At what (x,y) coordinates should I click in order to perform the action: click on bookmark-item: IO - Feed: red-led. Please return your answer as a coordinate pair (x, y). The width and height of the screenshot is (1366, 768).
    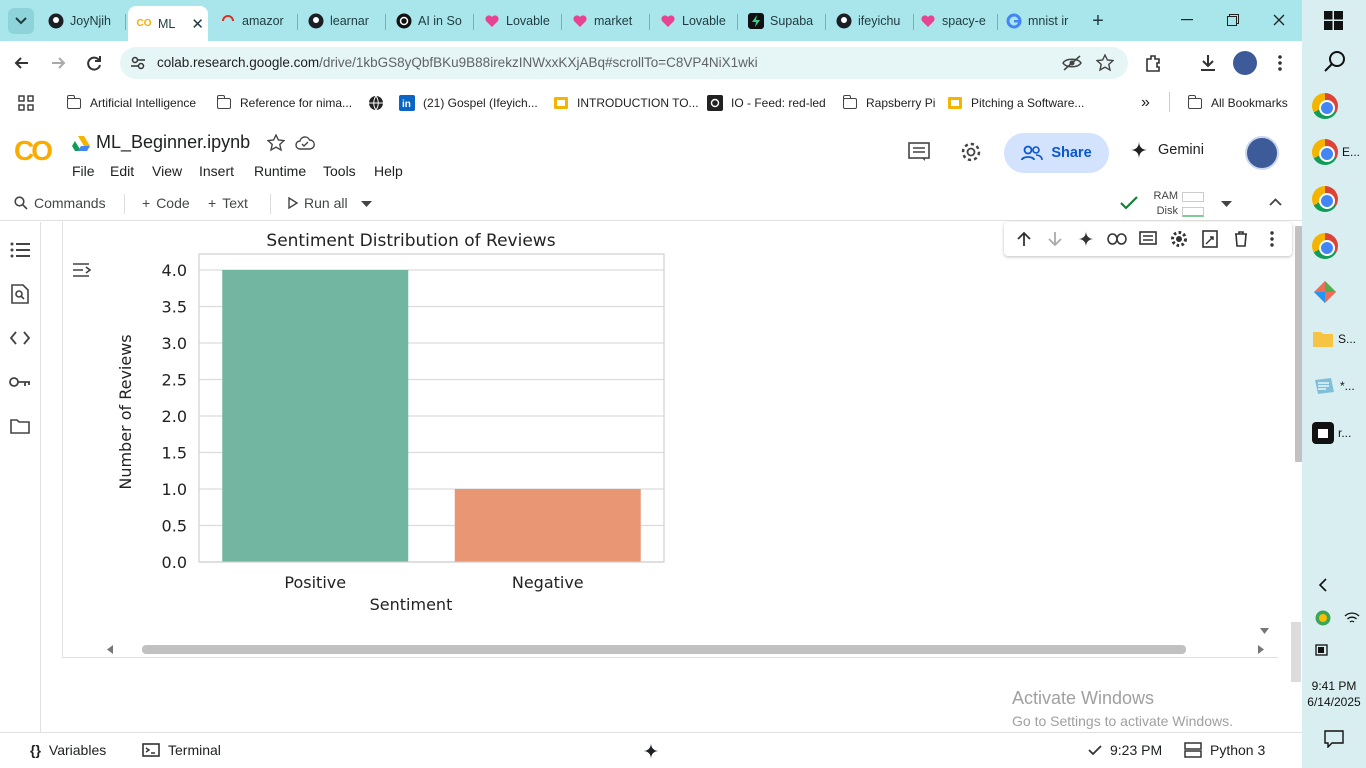
    Looking at the image, I should click on (766, 103).